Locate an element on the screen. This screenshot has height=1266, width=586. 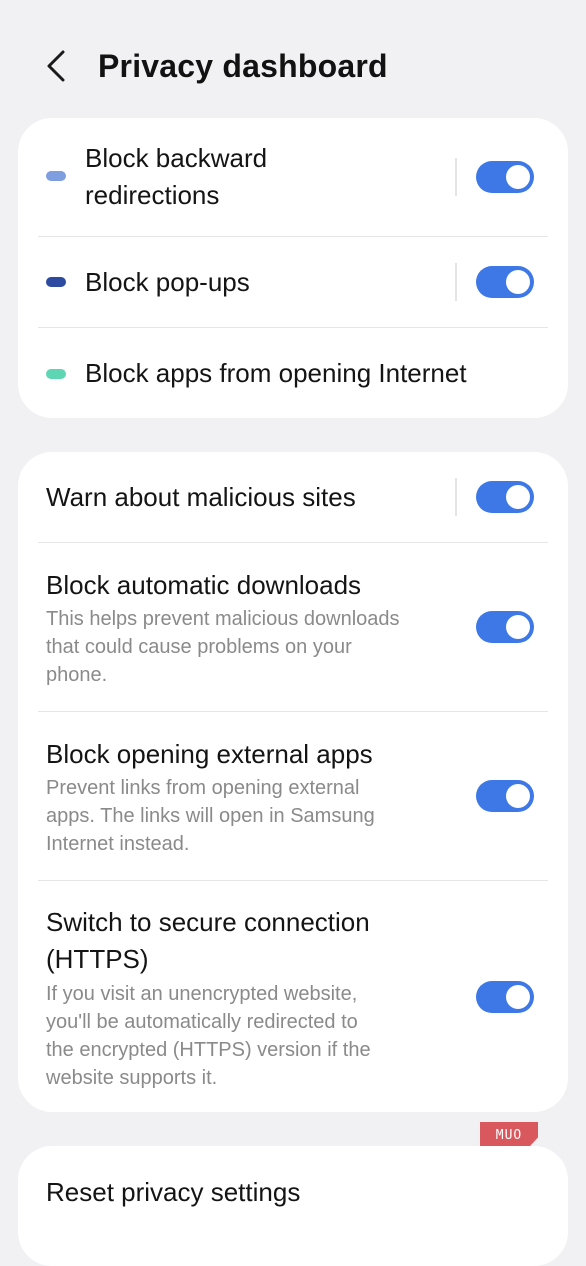
block-opening-external-apps-label: Block opening external apps is located at coordinates (209, 754).